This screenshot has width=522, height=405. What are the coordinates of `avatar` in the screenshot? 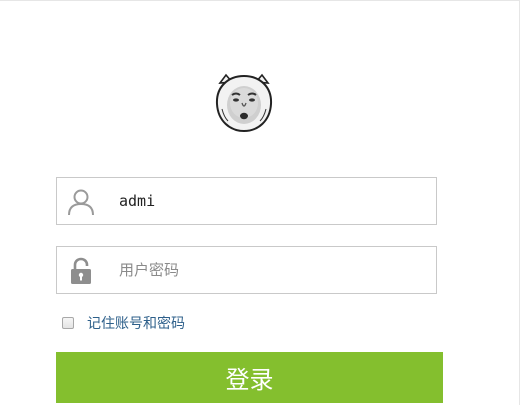 It's located at (244, 103).